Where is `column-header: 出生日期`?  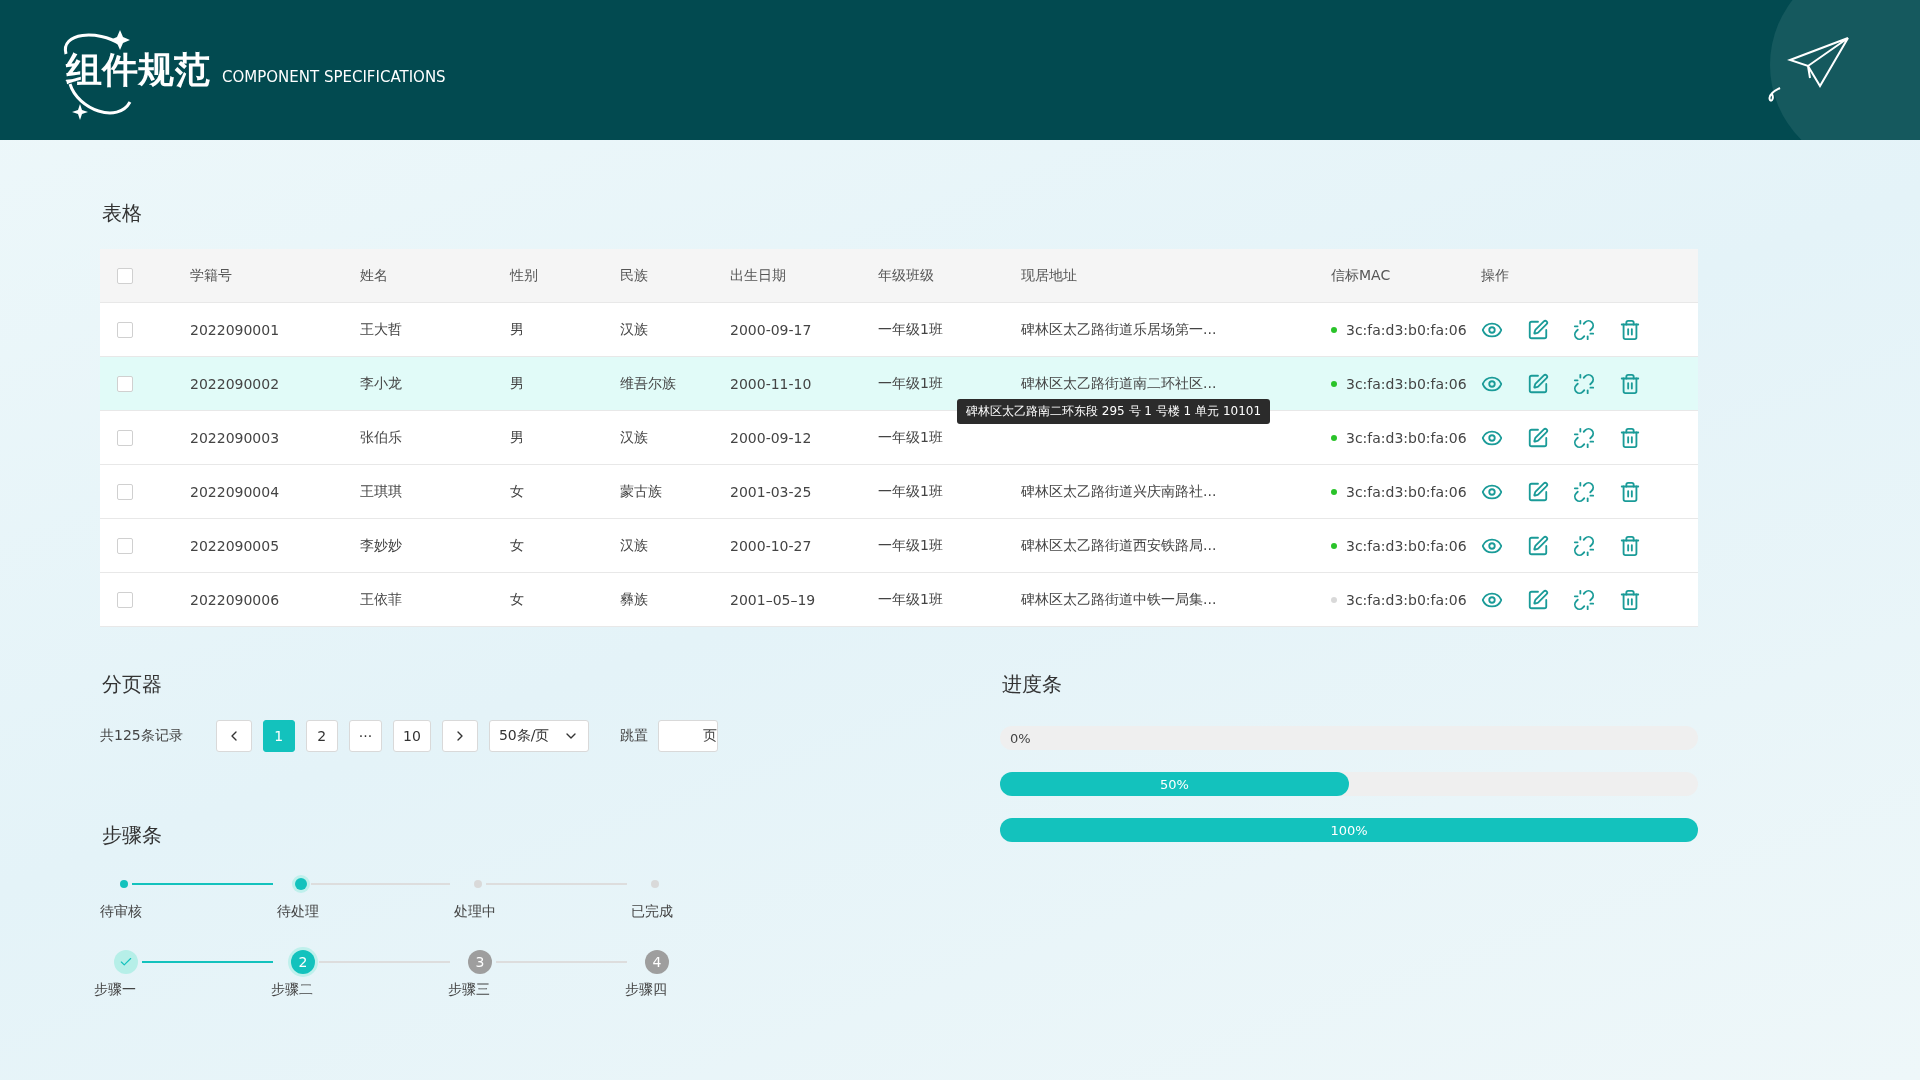 column-header: 出生日期 is located at coordinates (758, 275).